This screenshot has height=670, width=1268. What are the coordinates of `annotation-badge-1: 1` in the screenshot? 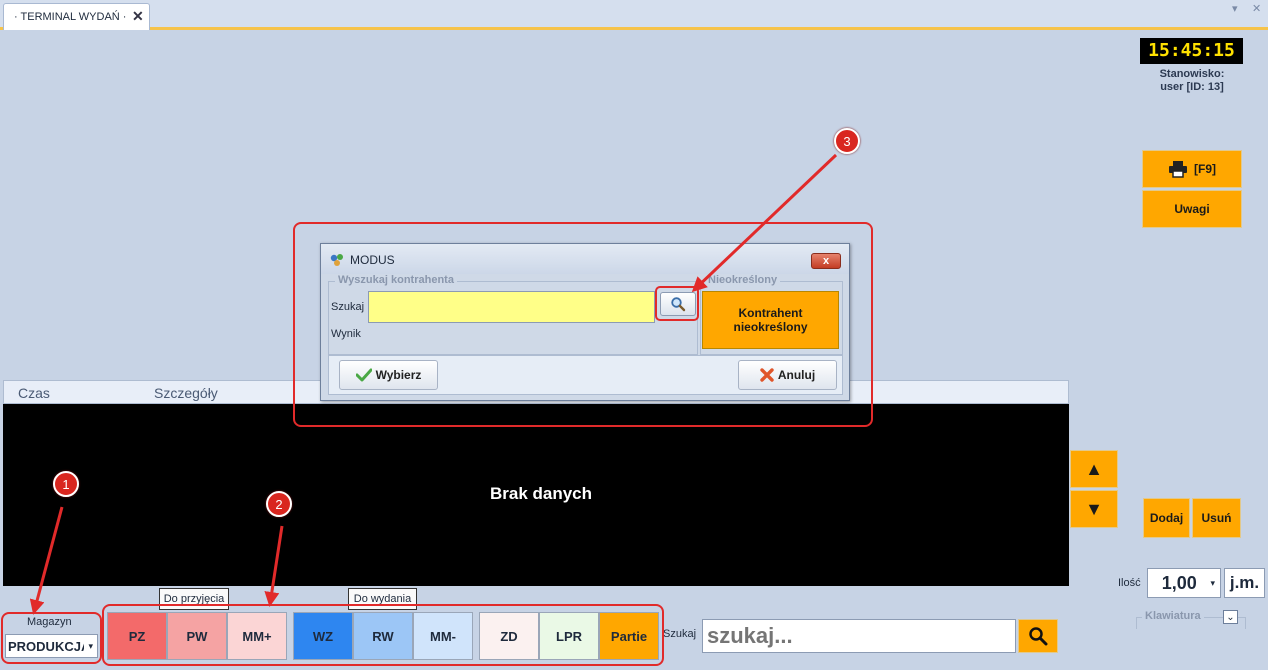 It's located at (66, 484).